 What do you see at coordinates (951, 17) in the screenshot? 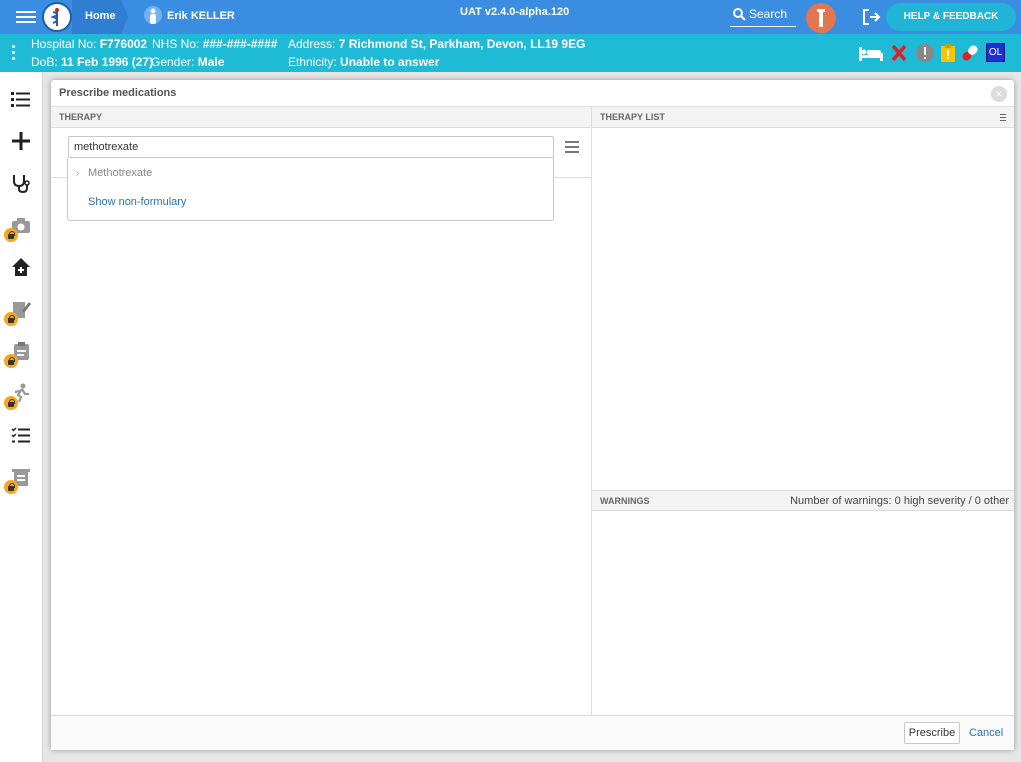
I see `help-feedback-button: HELP & FEEDBACK` at bounding box center [951, 17].